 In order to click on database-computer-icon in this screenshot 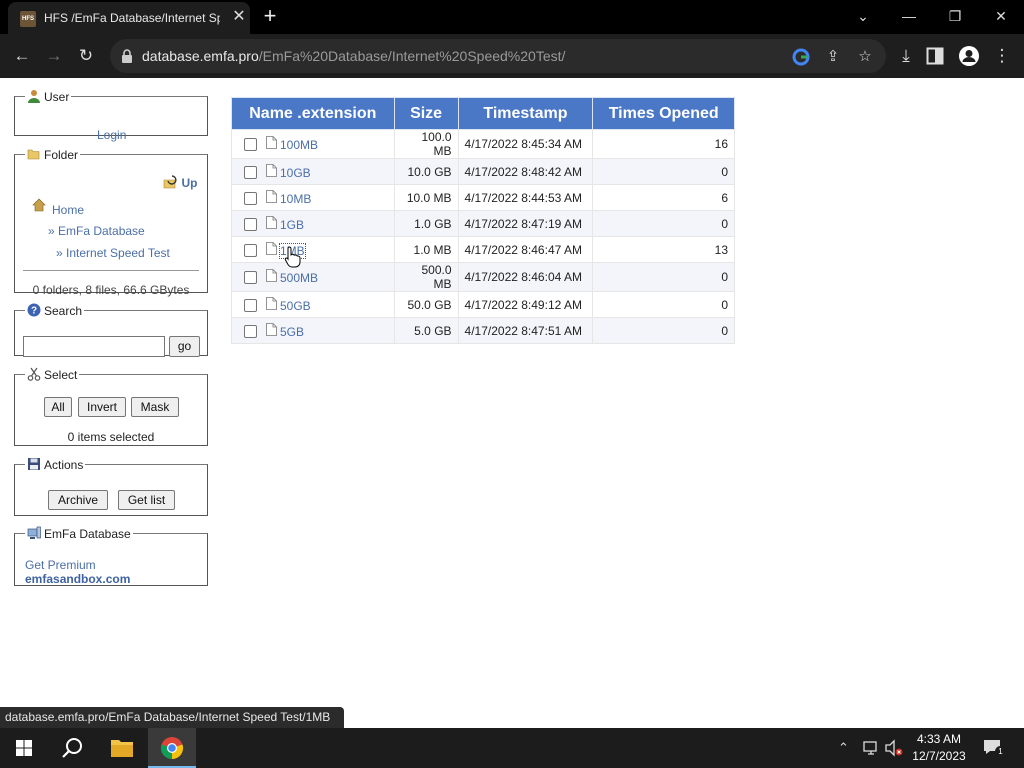, I will do `click(34, 532)`.